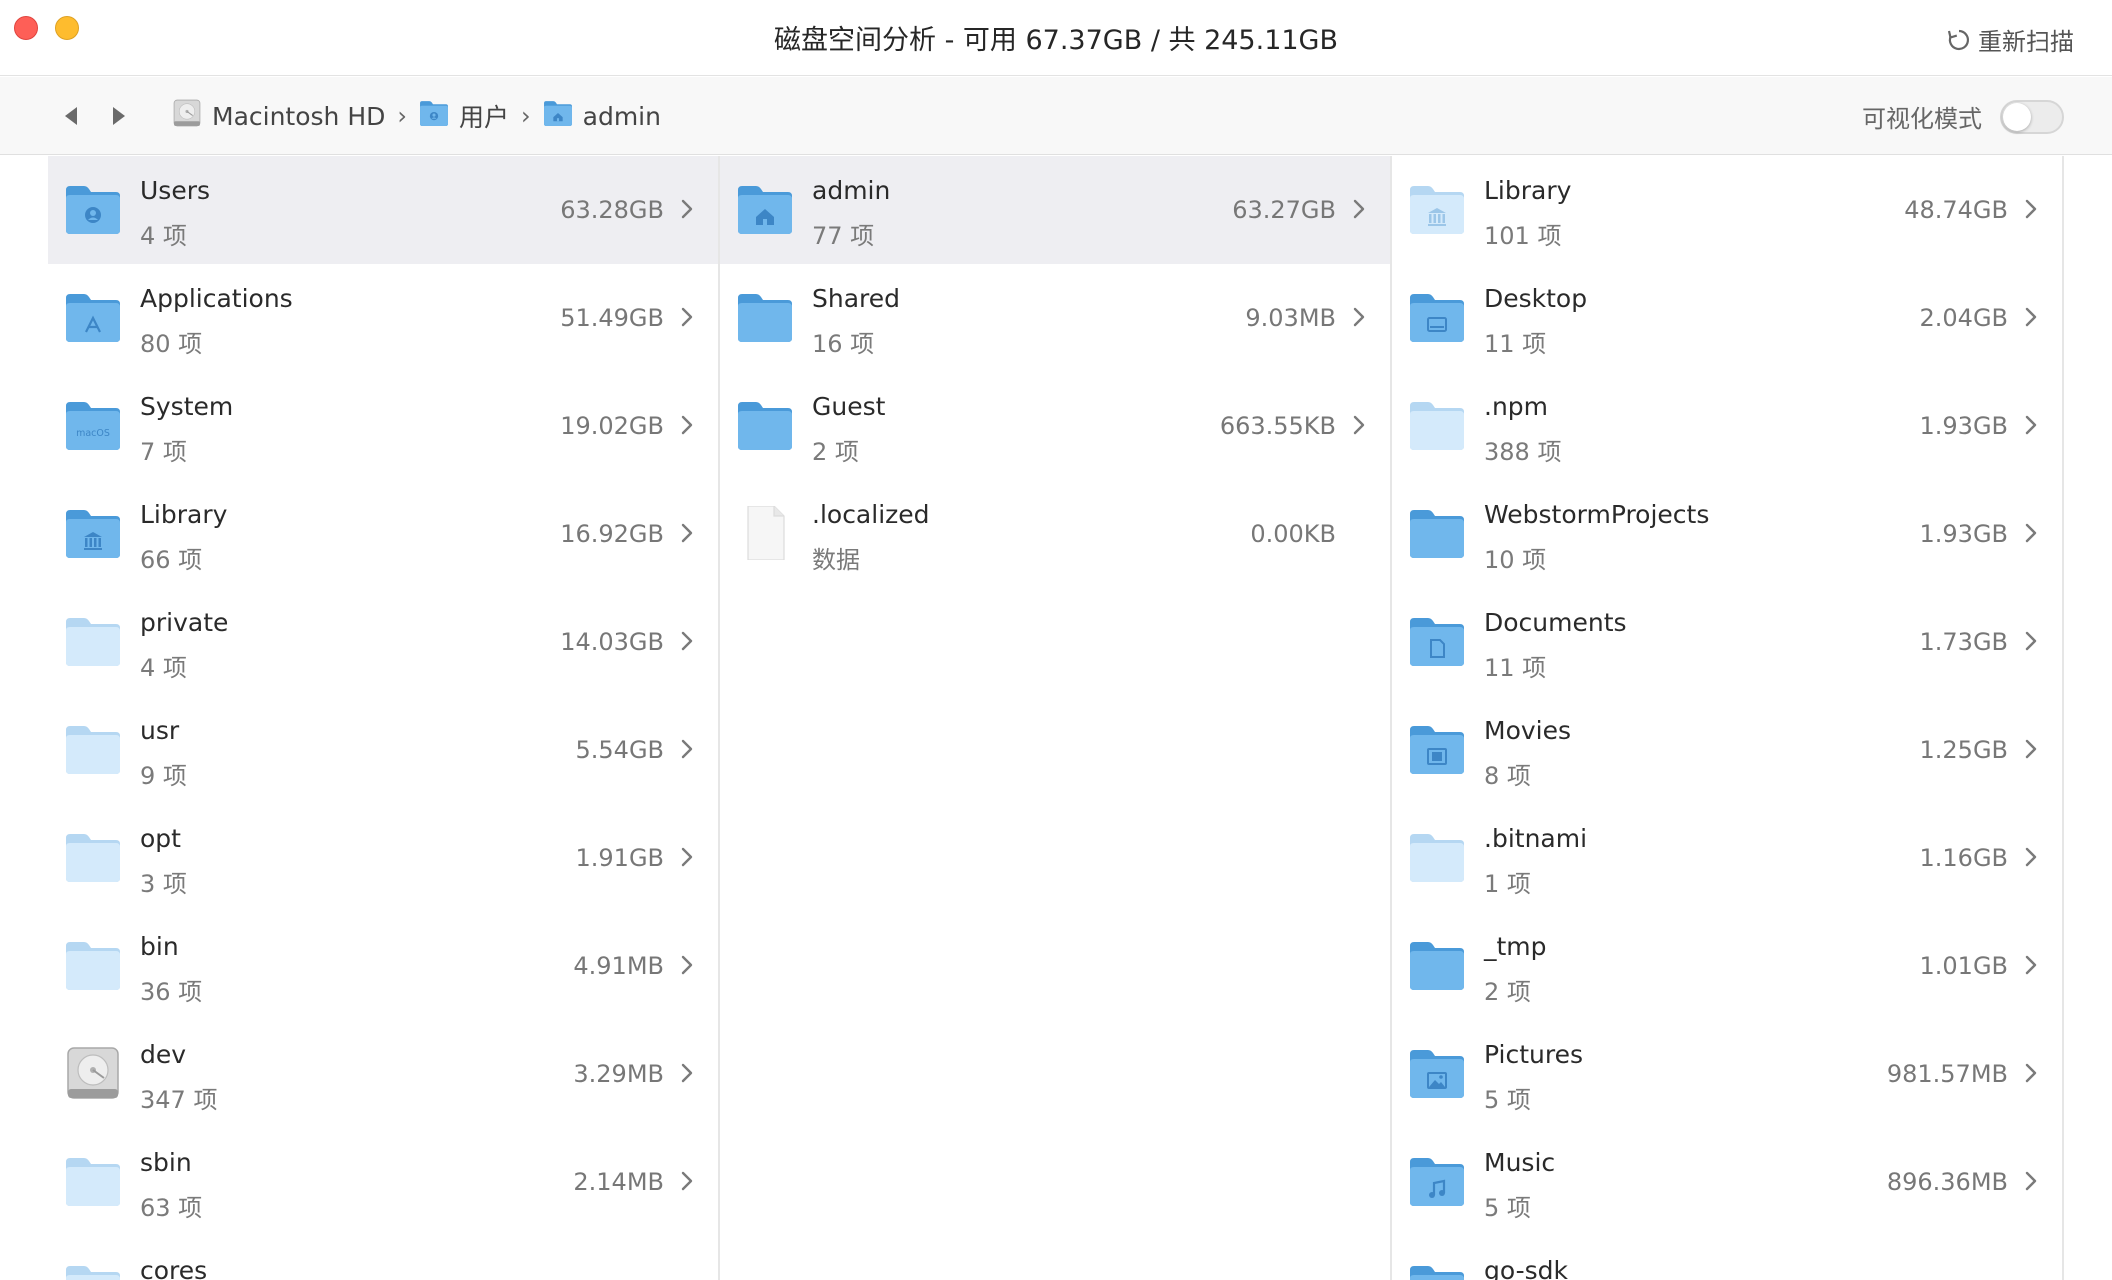  Describe the element at coordinates (1727, 1258) in the screenshot. I see `folder-row: go-sdk` at that location.